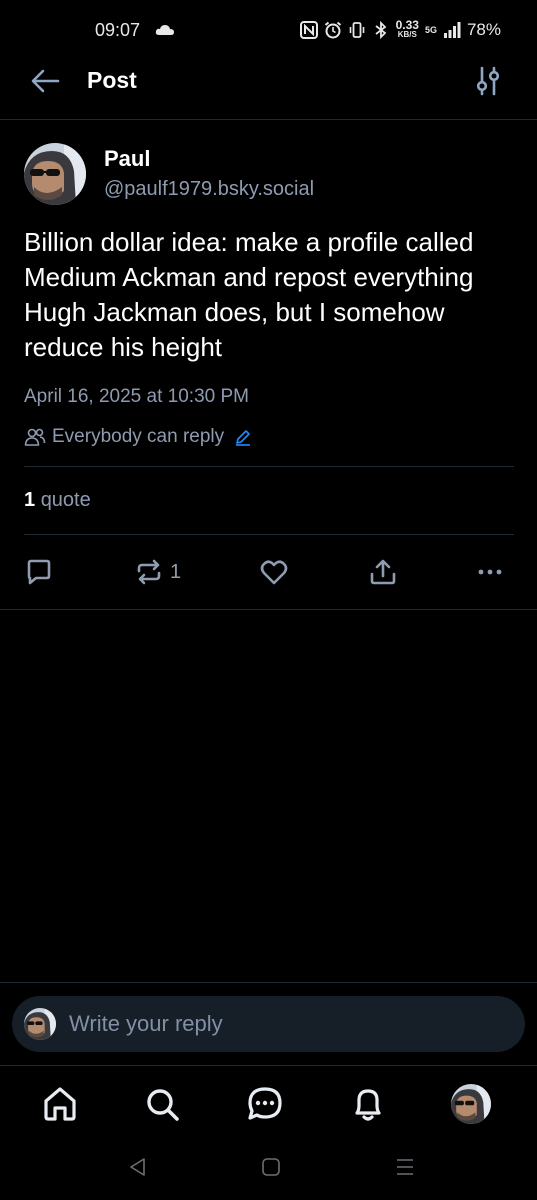 This screenshot has width=537, height=1200. I want to click on quote-count: 1 quote, so click(57, 500).